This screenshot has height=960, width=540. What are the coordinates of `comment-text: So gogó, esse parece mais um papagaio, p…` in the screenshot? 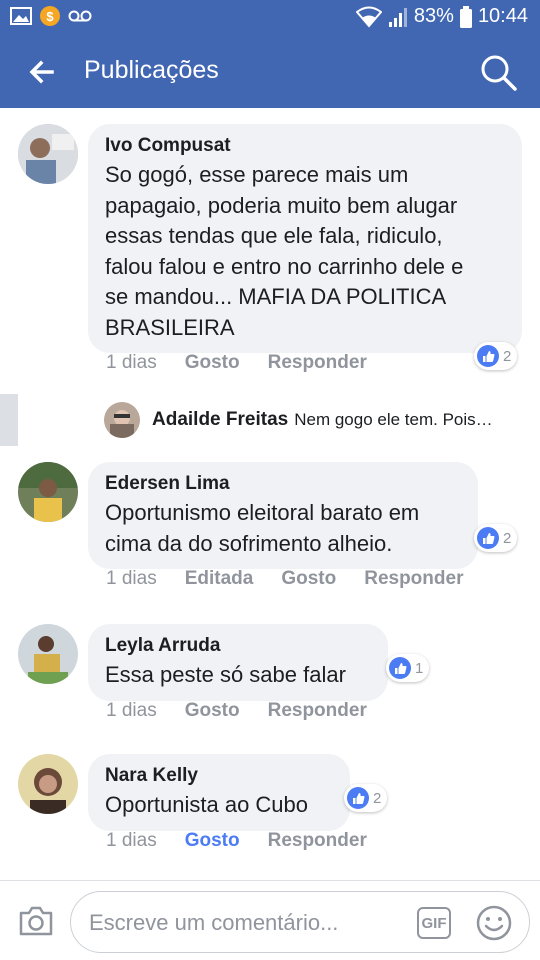 It's located at (304, 251).